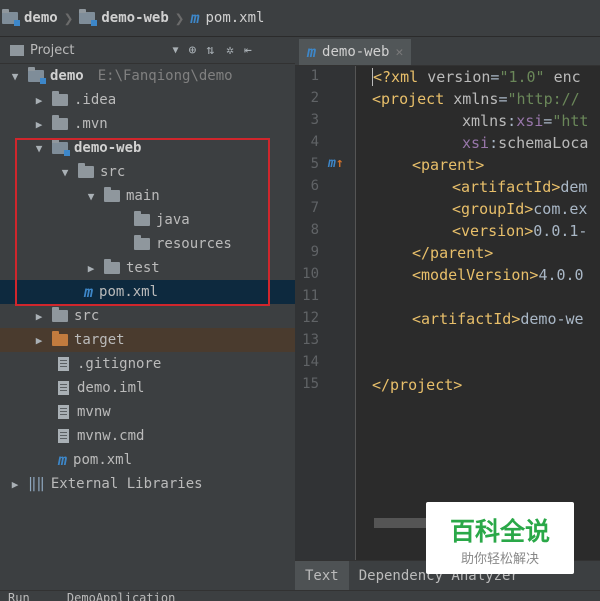  I want to click on red-highlight-box, so click(142, 222).